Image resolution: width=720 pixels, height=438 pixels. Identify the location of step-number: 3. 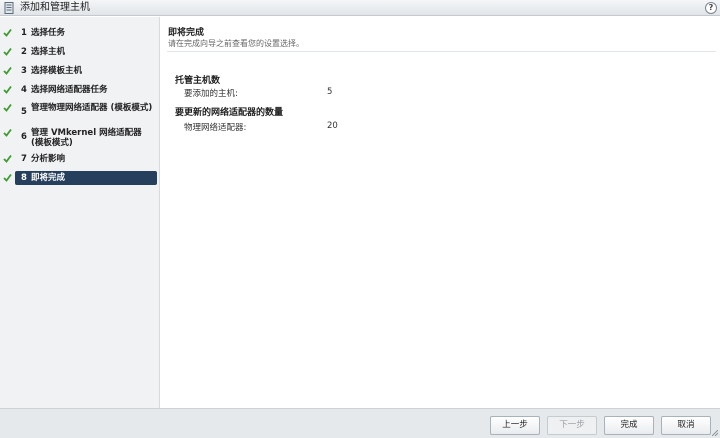
(24, 71).